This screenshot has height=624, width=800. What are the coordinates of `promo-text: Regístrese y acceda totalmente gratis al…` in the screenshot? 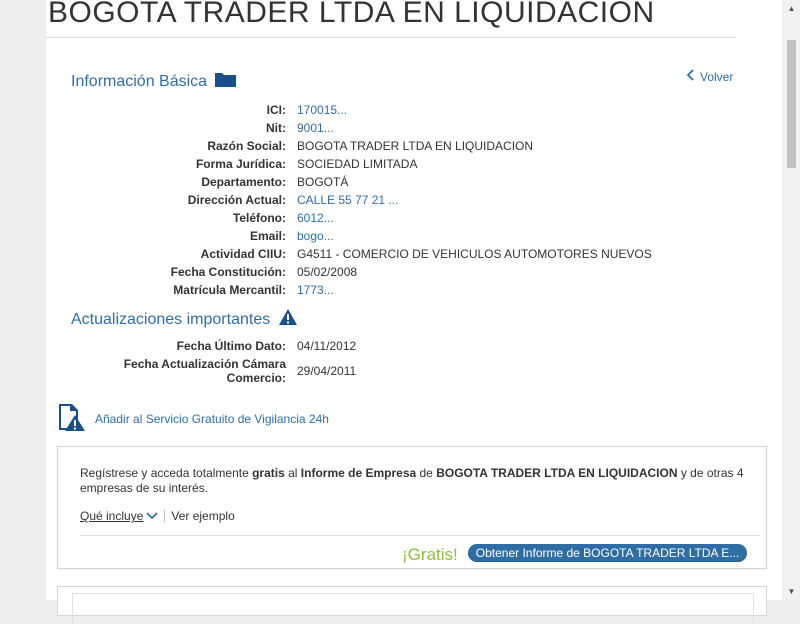 It's located at (420, 481).